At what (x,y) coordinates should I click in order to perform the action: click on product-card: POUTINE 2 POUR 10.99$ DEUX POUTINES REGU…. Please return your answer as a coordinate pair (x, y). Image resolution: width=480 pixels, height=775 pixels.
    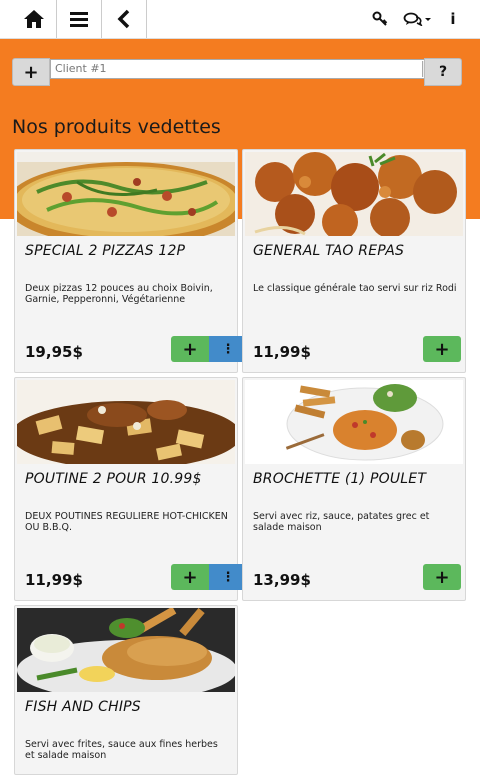
    Looking at the image, I should click on (130, 489).